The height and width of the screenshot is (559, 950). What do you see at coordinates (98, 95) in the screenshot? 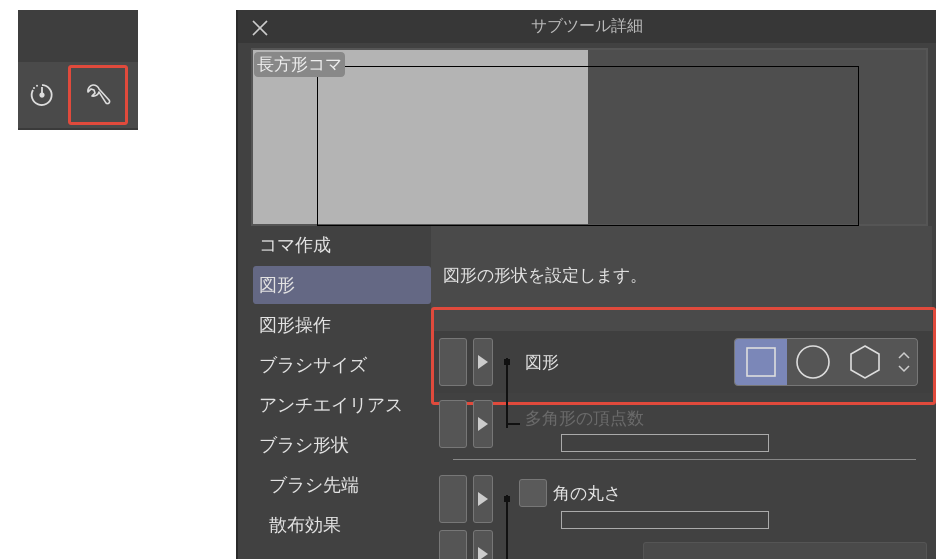
I see `tool-button` at bounding box center [98, 95].